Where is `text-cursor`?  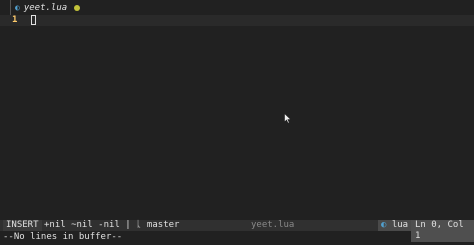 text-cursor is located at coordinates (33, 20).